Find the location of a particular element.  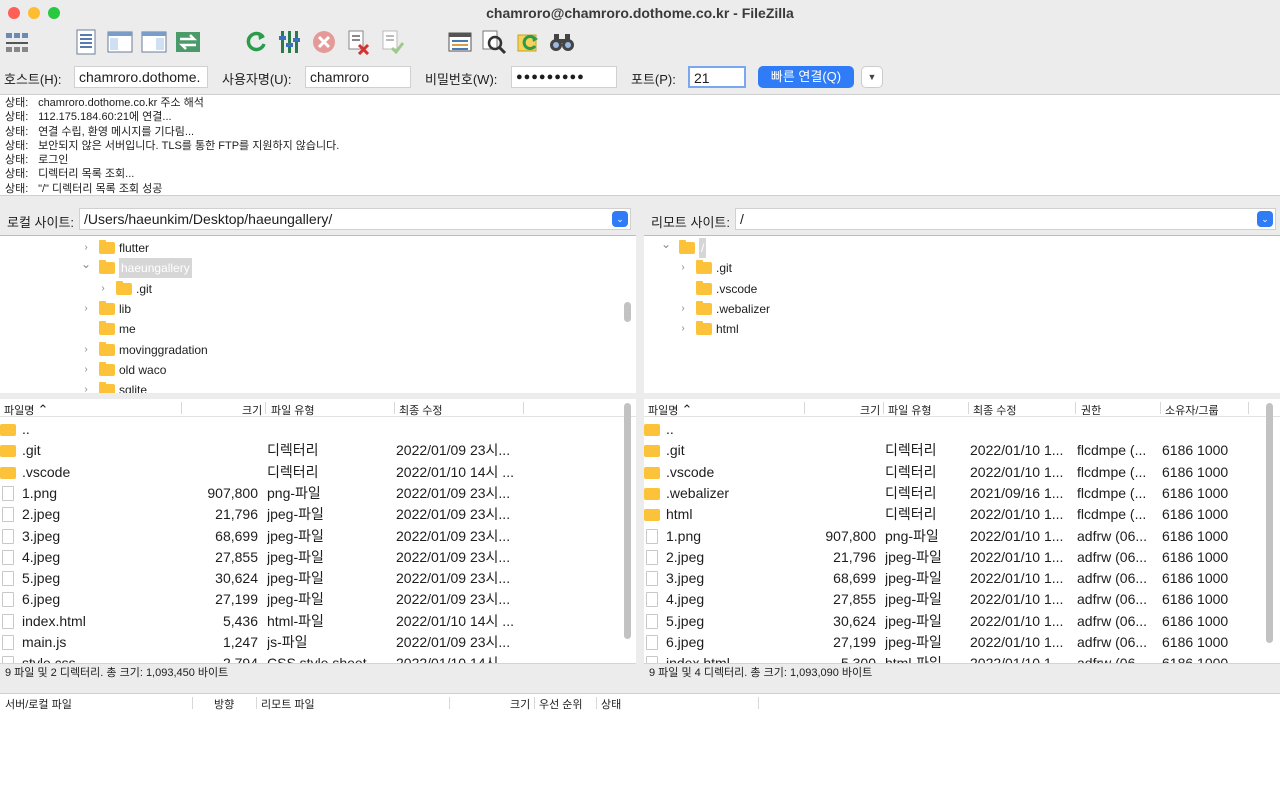

tree-node: › lib is located at coordinates (310, 309).